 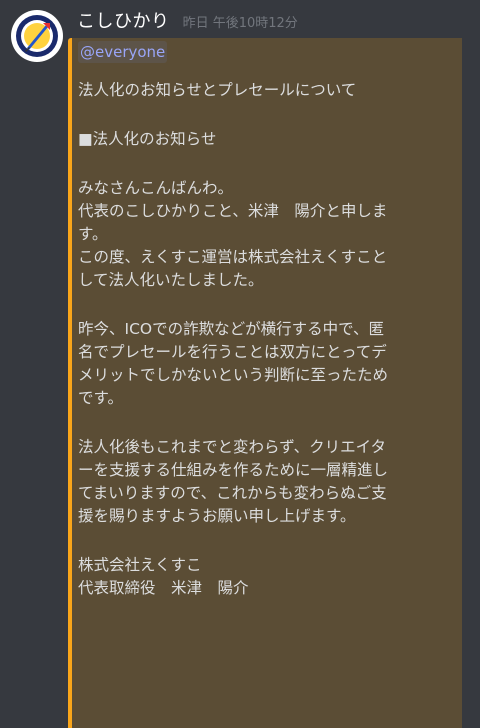 I want to click on message-line: 株式会社えくすこ, so click(x=140, y=565).